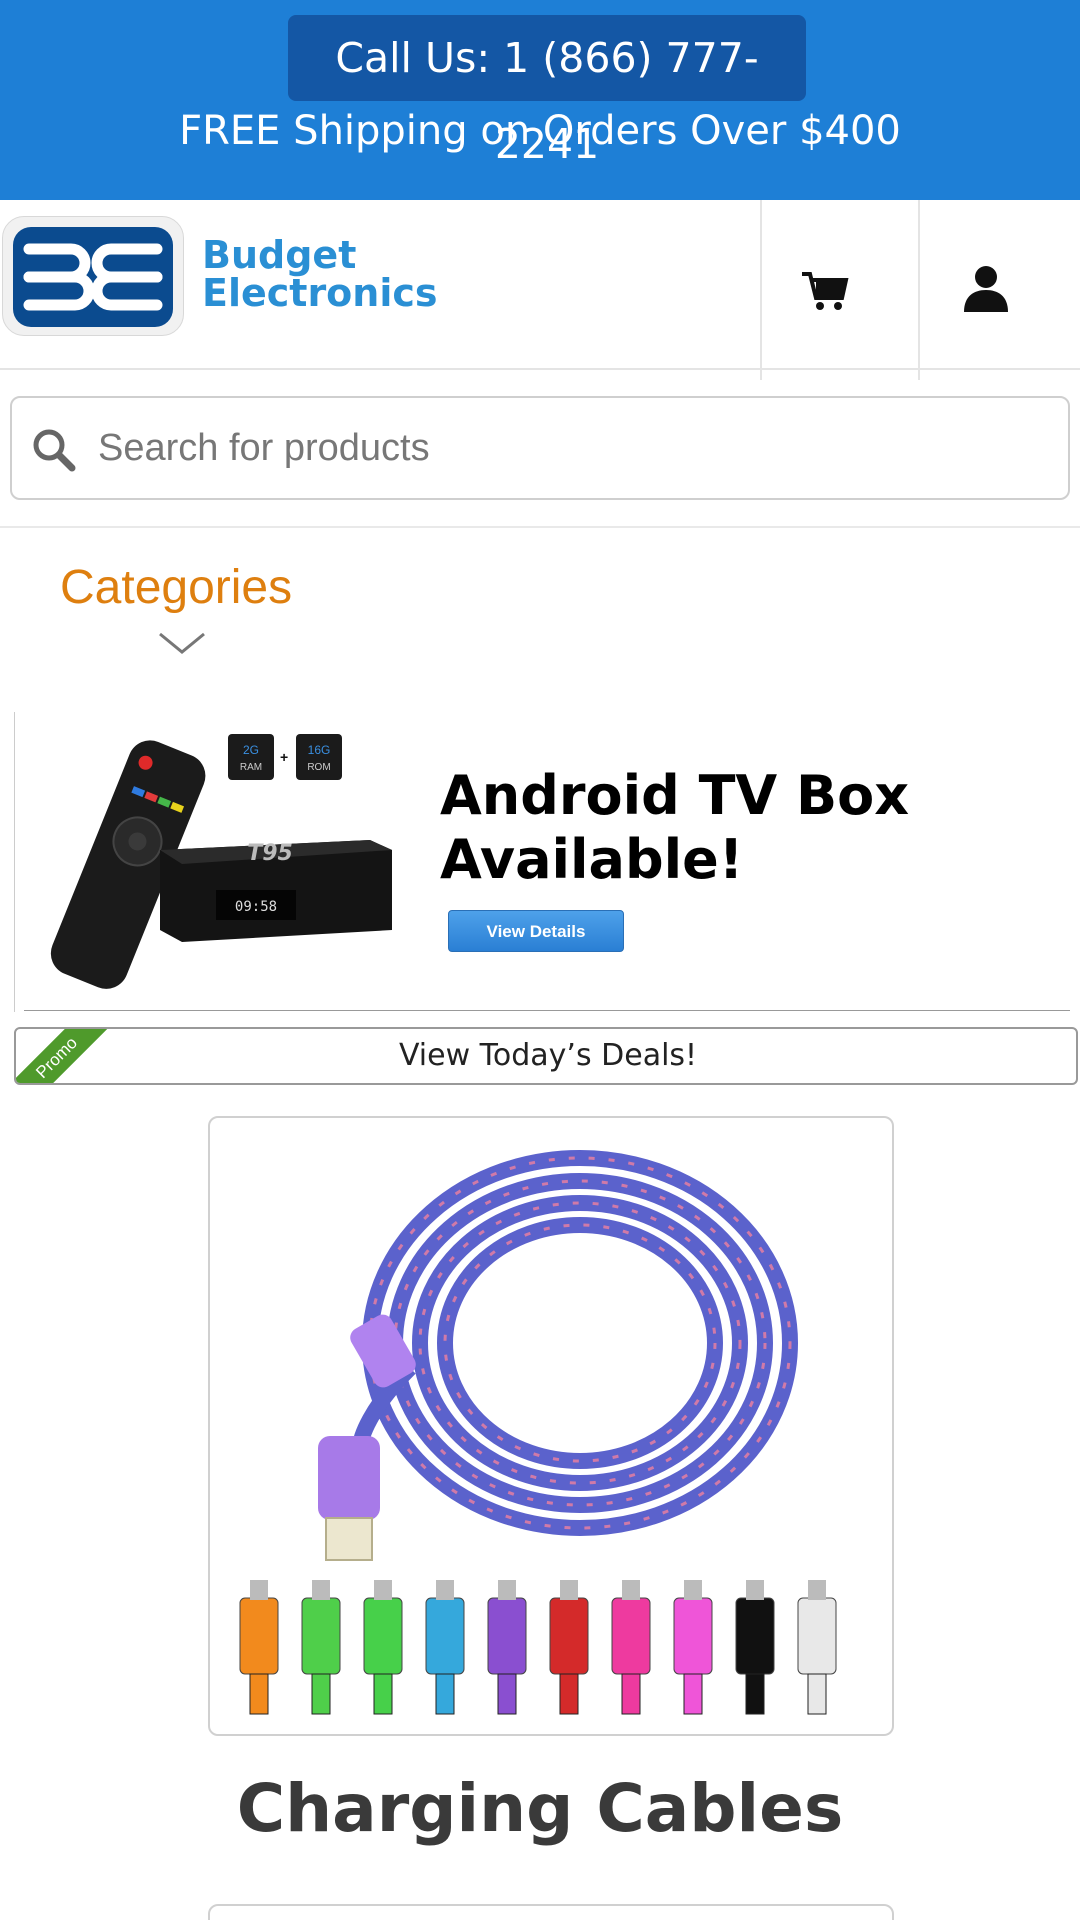 The width and height of the screenshot is (1080, 1920). What do you see at coordinates (318, 767) in the screenshot?
I see `chip2-bottom: ROM` at bounding box center [318, 767].